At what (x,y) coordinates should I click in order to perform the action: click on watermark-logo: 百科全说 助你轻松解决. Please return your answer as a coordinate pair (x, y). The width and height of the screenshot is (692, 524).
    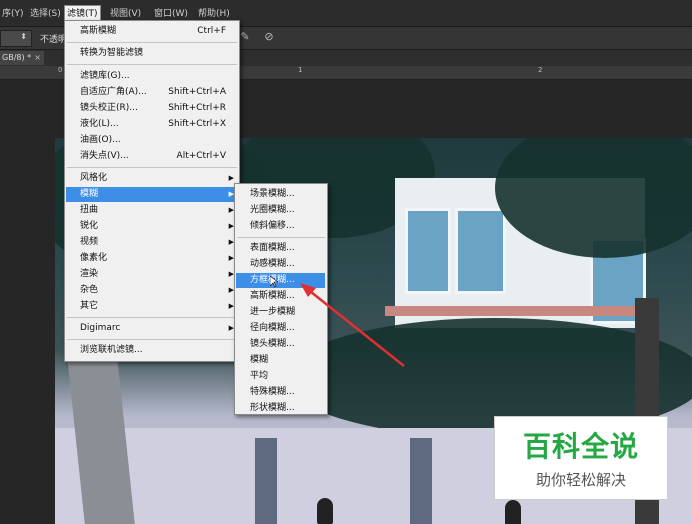
    Looking at the image, I should click on (581, 458).